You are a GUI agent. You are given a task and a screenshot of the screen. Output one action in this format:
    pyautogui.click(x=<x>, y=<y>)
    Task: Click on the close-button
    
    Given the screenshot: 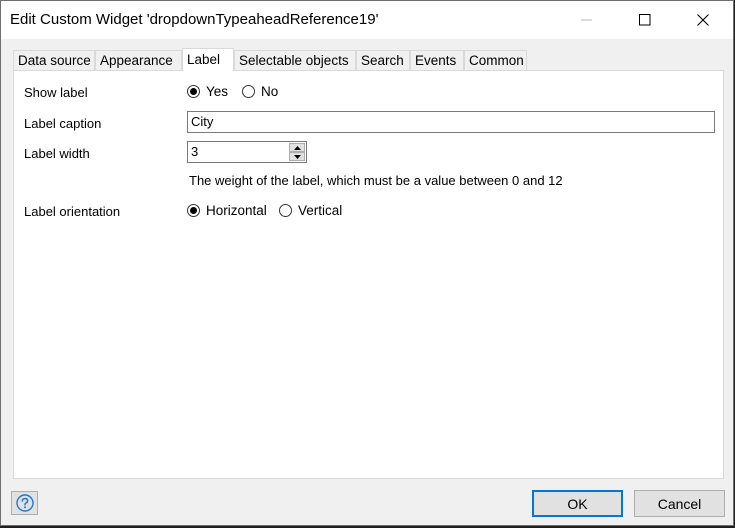 What is the action you would take?
    pyautogui.click(x=703, y=20)
    